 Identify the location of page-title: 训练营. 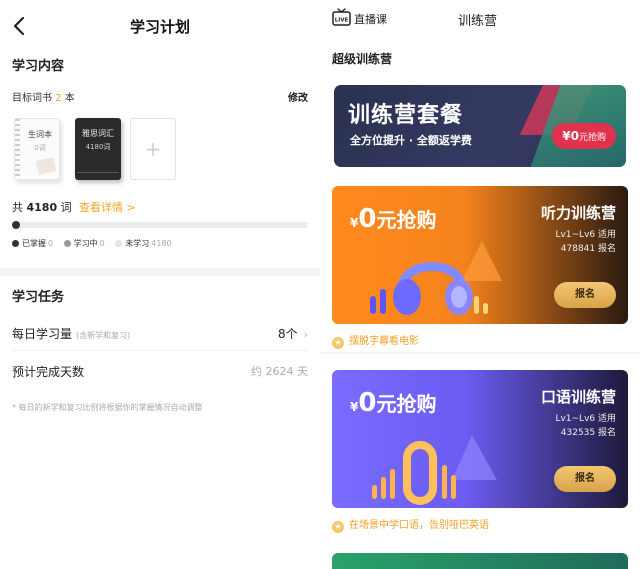
(478, 21).